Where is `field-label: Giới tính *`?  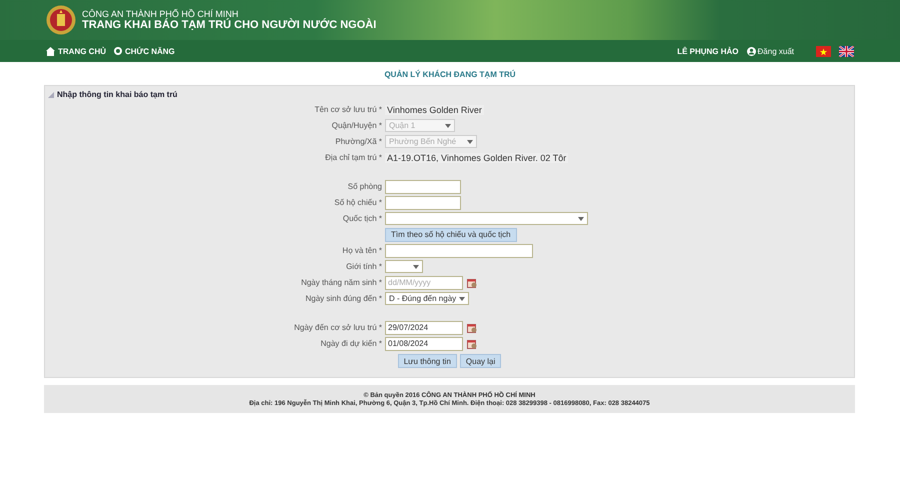
field-label: Giới tính * is located at coordinates (364, 266).